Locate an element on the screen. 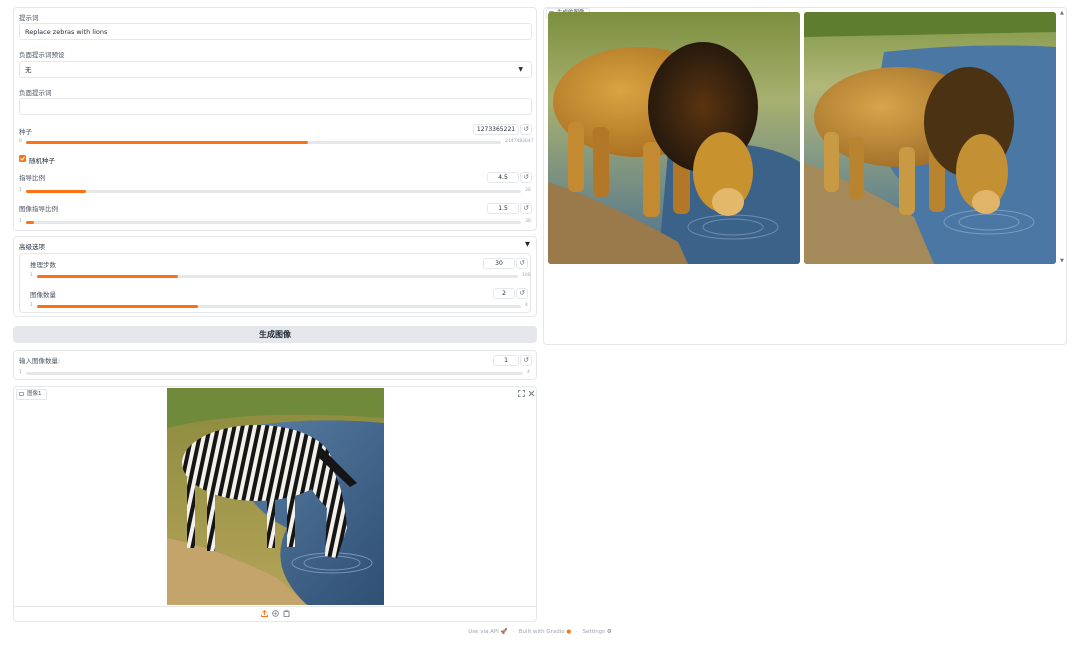 The image size is (1080, 648). input-count-label: 输入图像数量: is located at coordinates (40, 361).